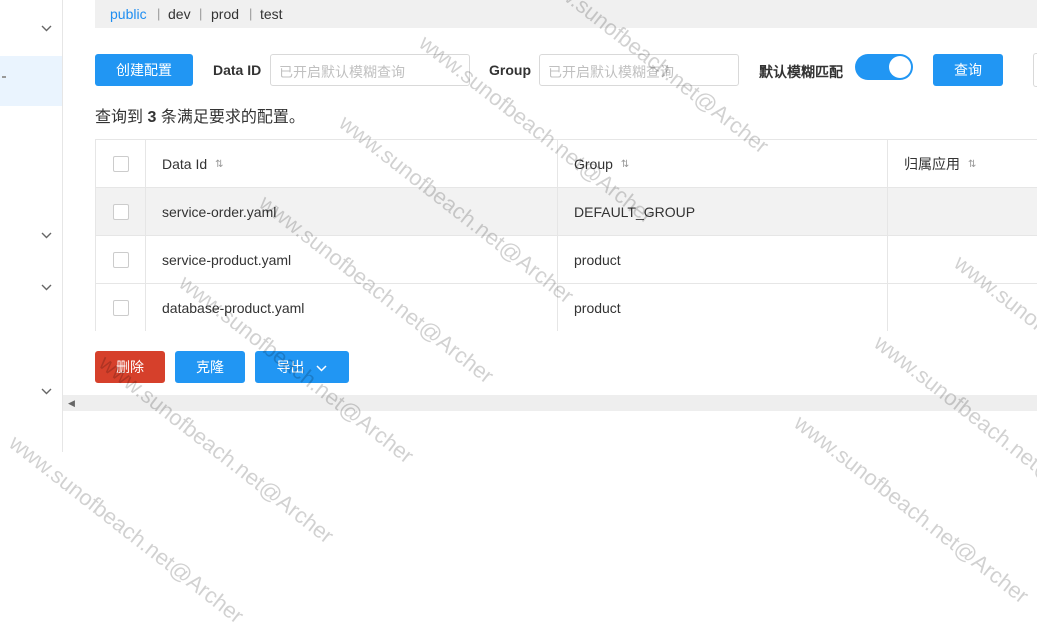 The height and width of the screenshot is (629, 1037). Describe the element at coordinates (566, 14) in the screenshot. I see `namespace-bar: public | dev | prod | test` at that location.